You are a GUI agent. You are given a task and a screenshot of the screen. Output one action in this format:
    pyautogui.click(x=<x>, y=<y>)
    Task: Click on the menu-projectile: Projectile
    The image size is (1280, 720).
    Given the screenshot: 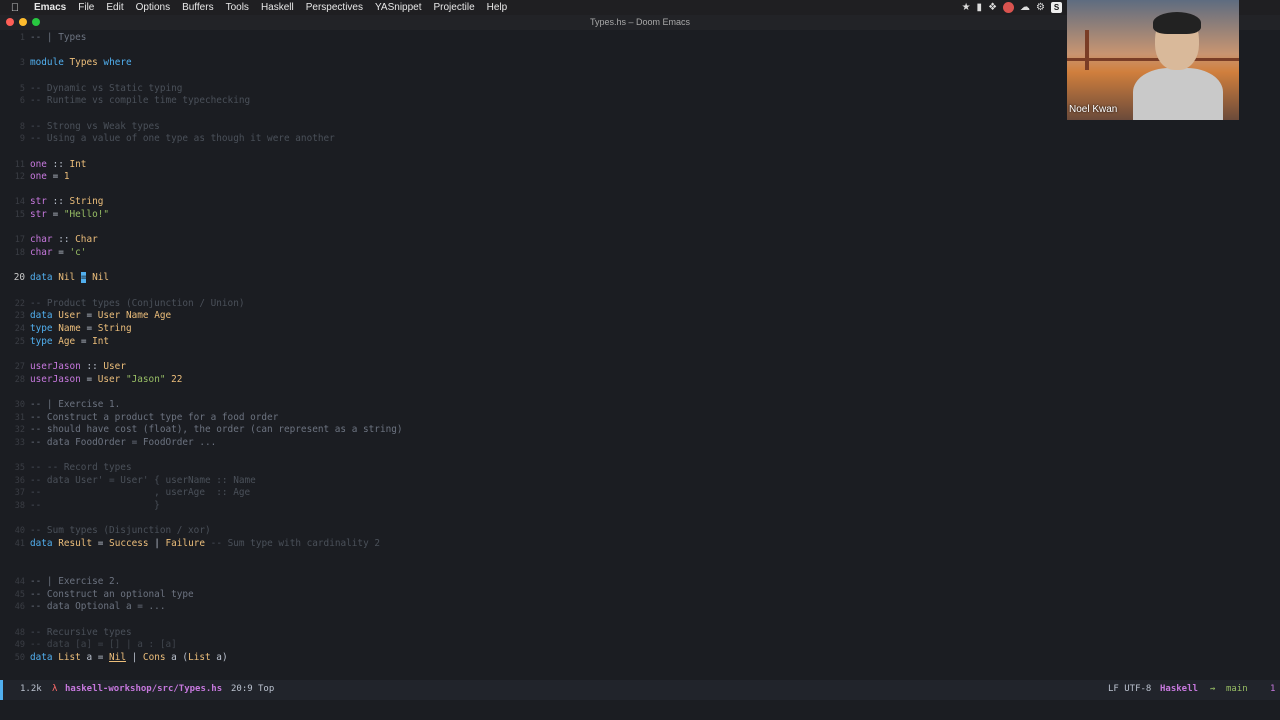 What is the action you would take?
    pyautogui.click(x=456, y=7)
    